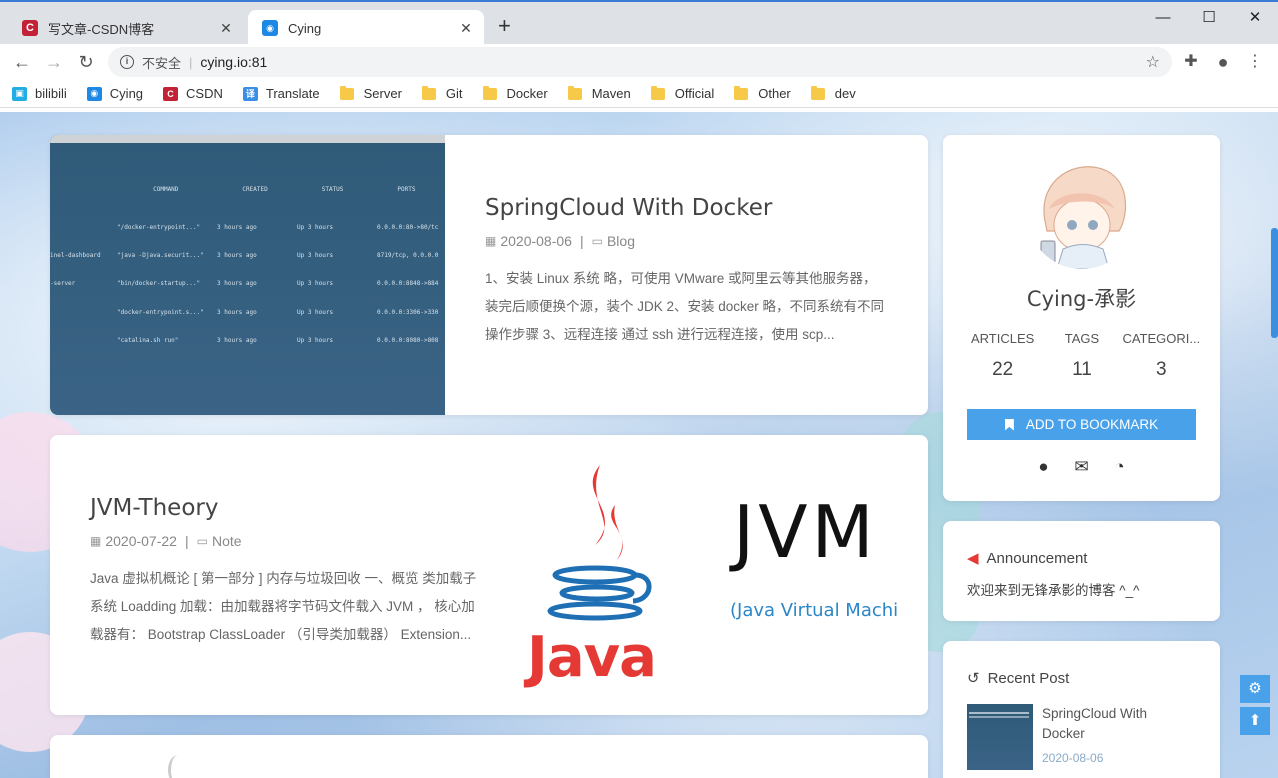 The image size is (1278, 778). I want to click on forward-arrow-icon: →, so click(54, 62).